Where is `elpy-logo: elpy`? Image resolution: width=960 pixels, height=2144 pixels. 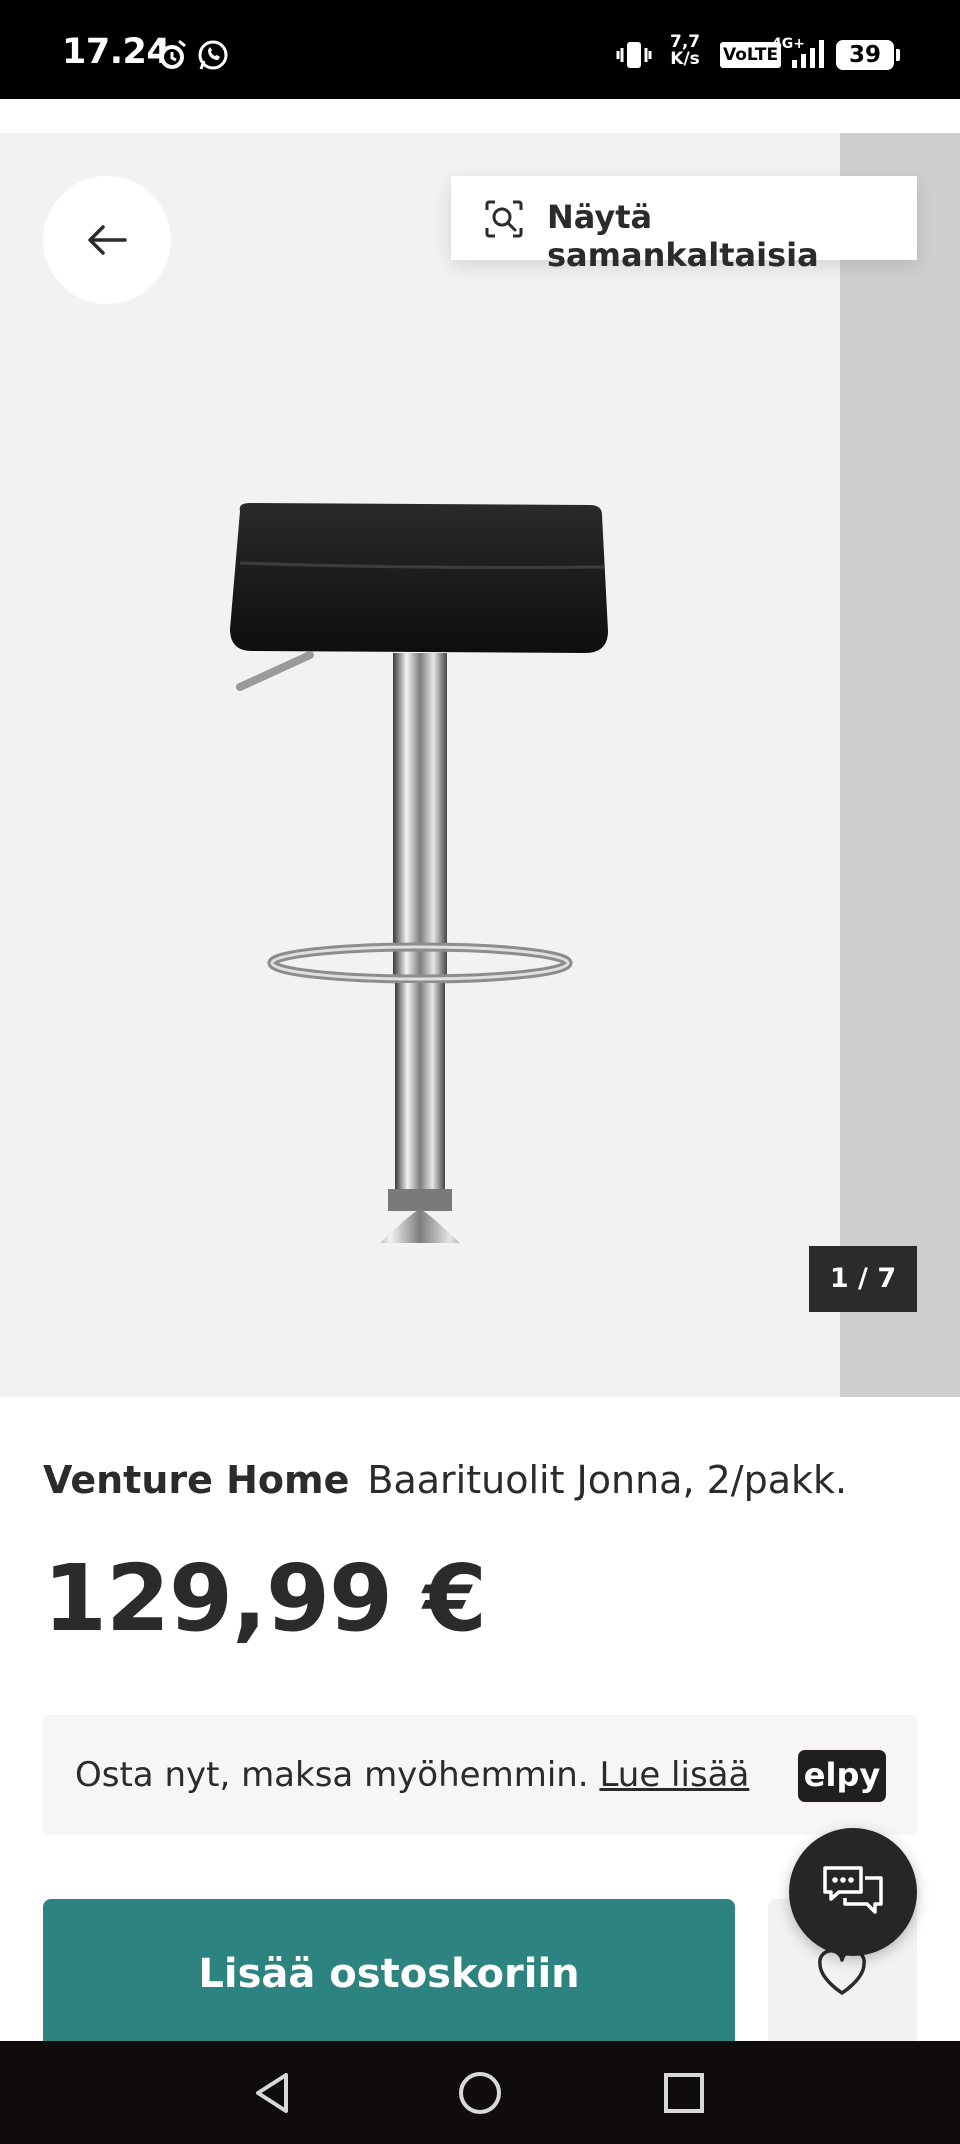 elpy-logo: elpy is located at coordinates (842, 1776).